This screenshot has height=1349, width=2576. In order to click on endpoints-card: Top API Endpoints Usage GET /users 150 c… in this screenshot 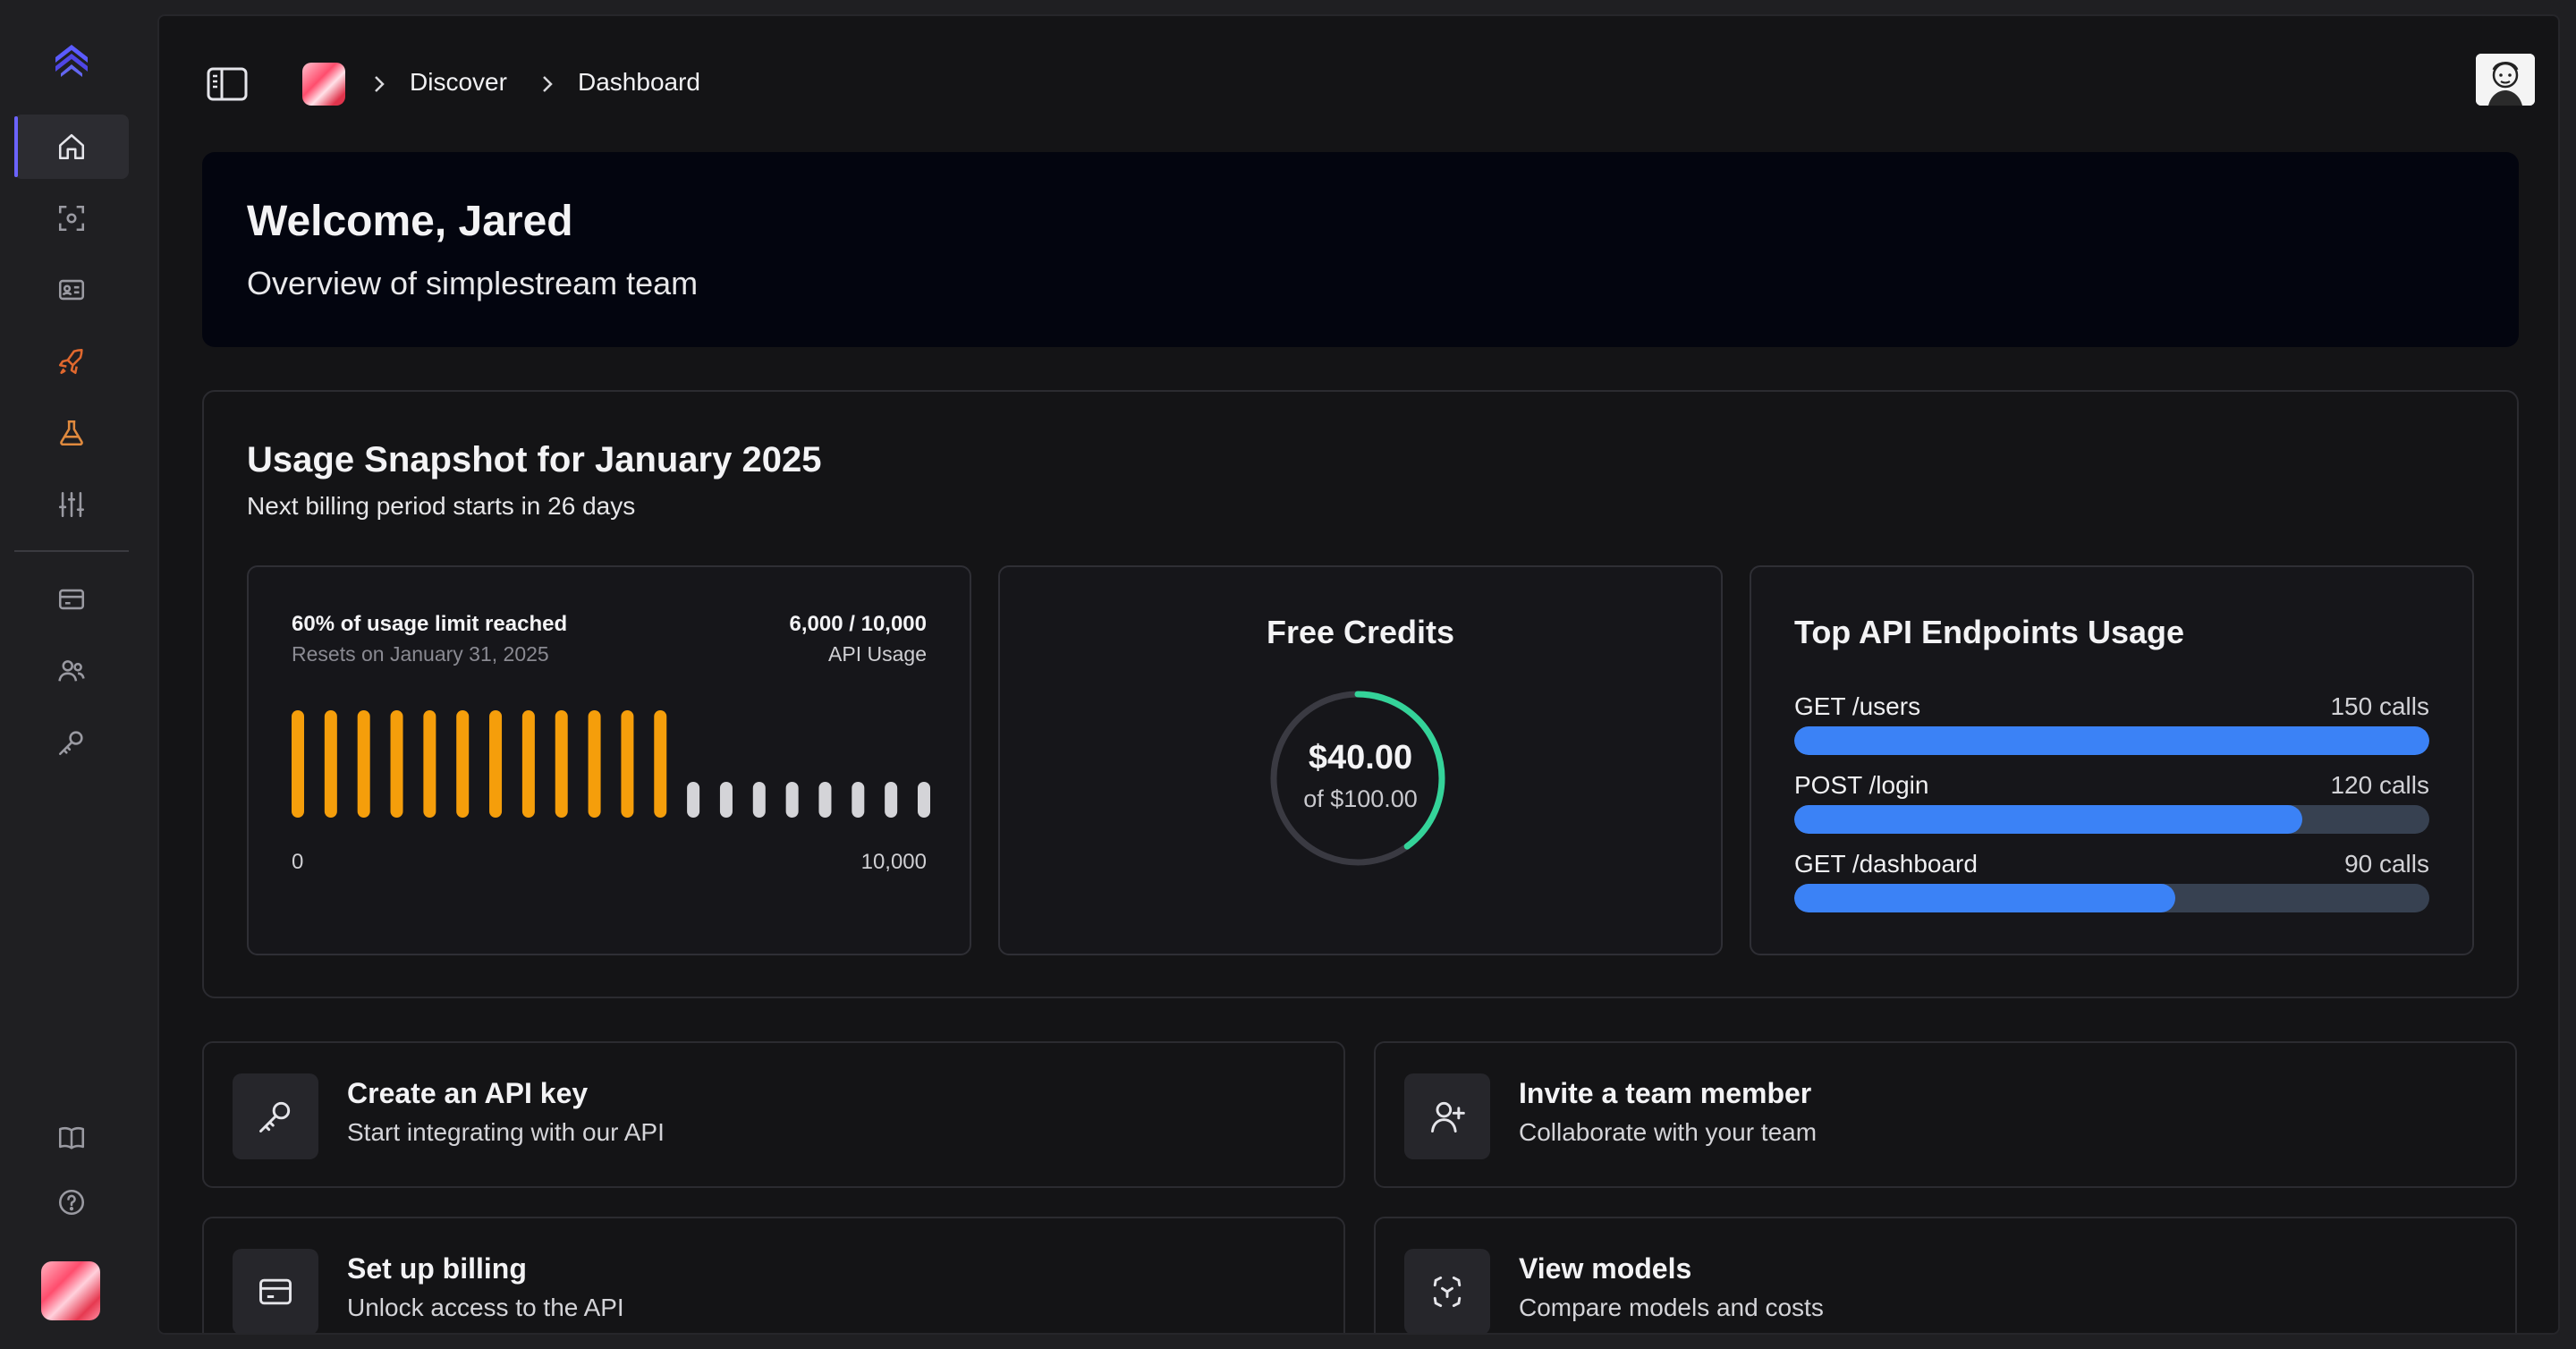, I will do `click(2112, 760)`.